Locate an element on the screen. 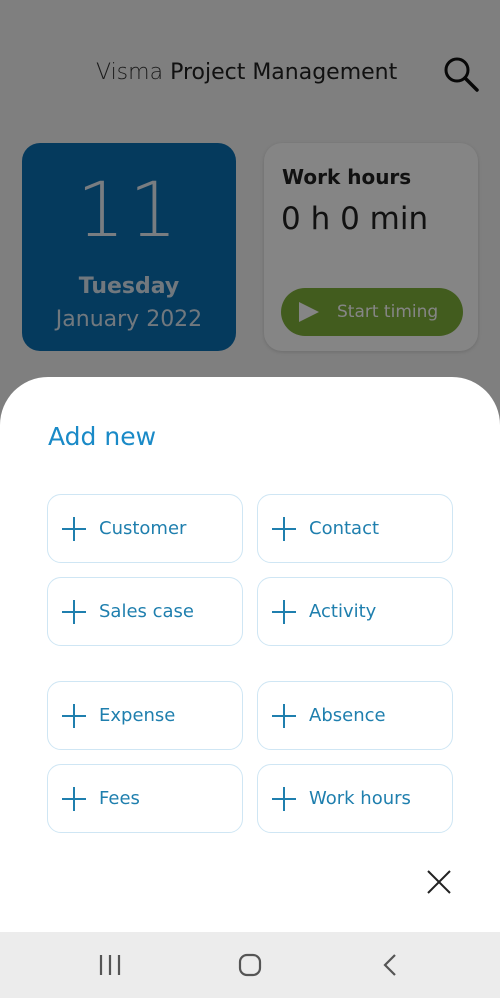 This screenshot has height=998, width=500. action-label: Fees is located at coordinates (119, 798).